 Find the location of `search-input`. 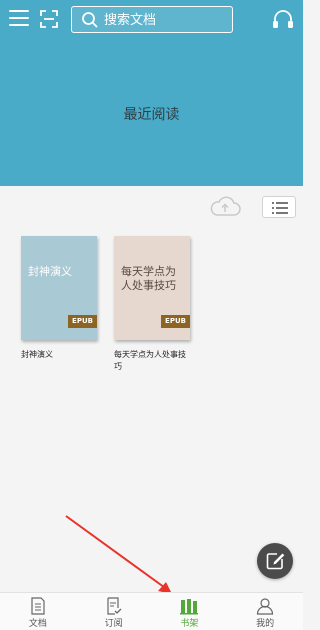

search-input is located at coordinates (166, 20).